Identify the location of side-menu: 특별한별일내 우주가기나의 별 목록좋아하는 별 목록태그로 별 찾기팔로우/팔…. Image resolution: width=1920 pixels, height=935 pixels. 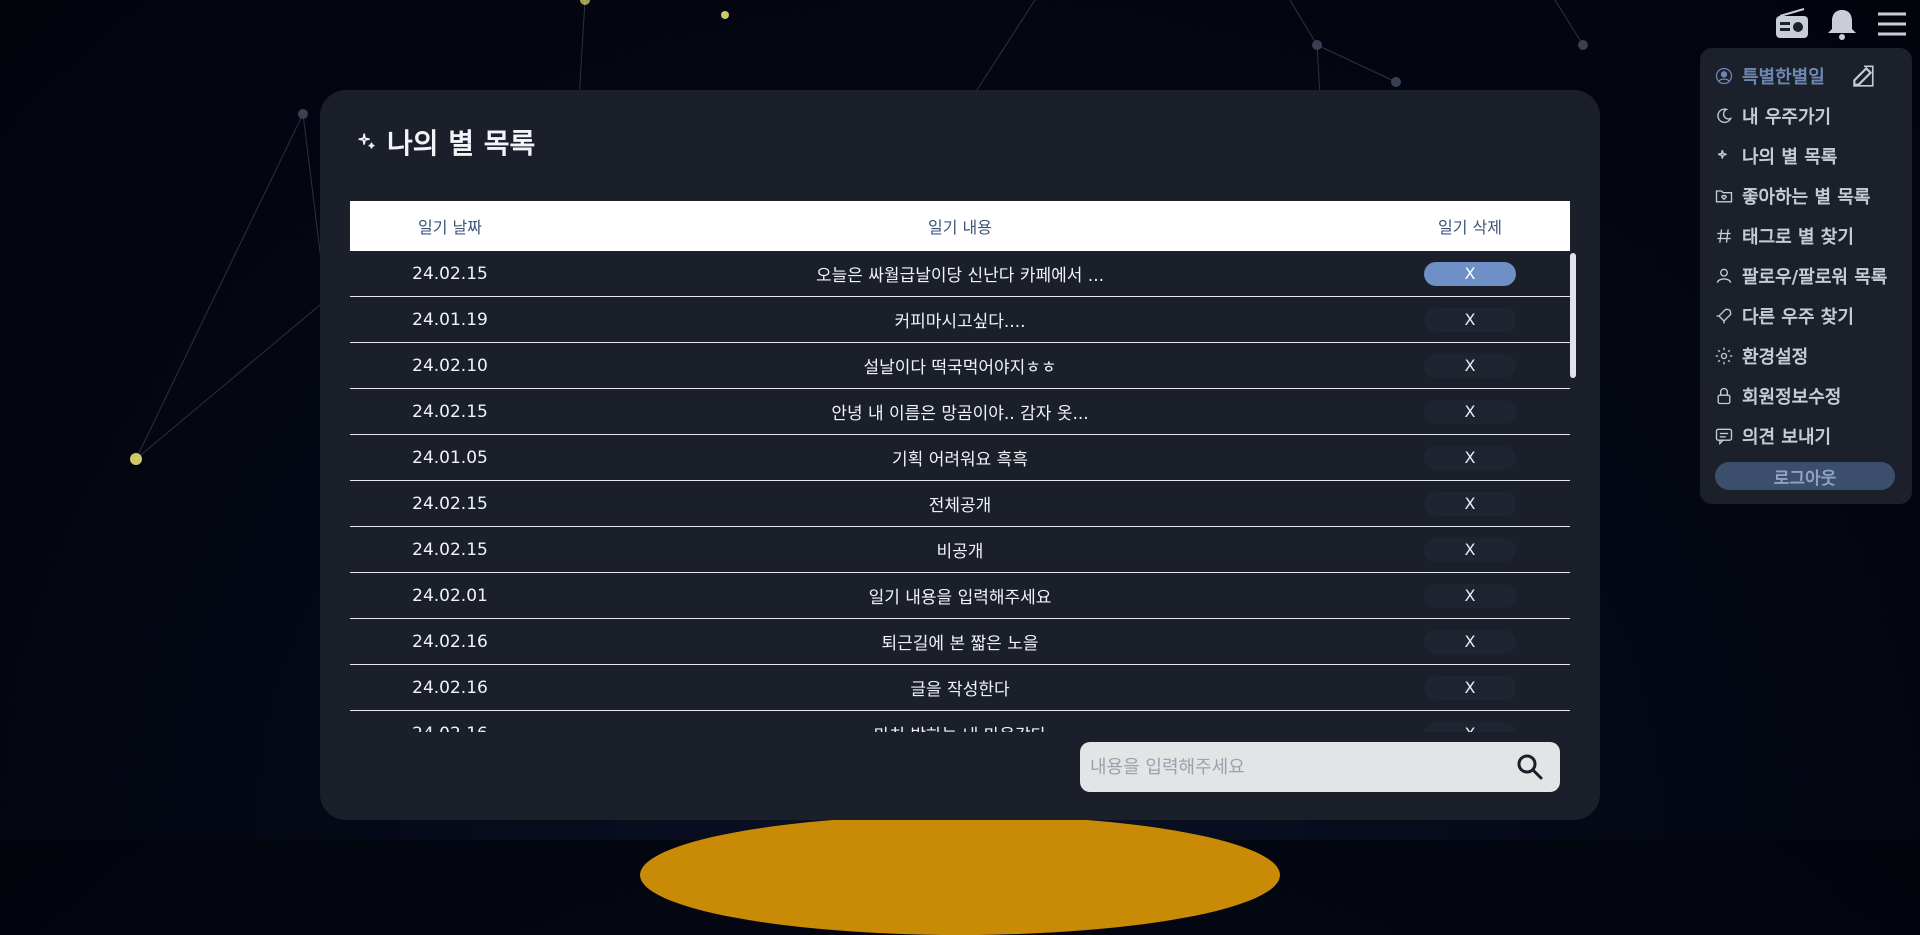
(1806, 276).